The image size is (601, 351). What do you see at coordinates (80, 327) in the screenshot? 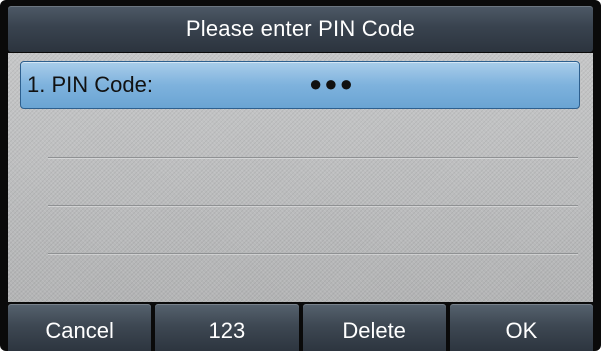
I see `cancel-button: Cancel` at bounding box center [80, 327].